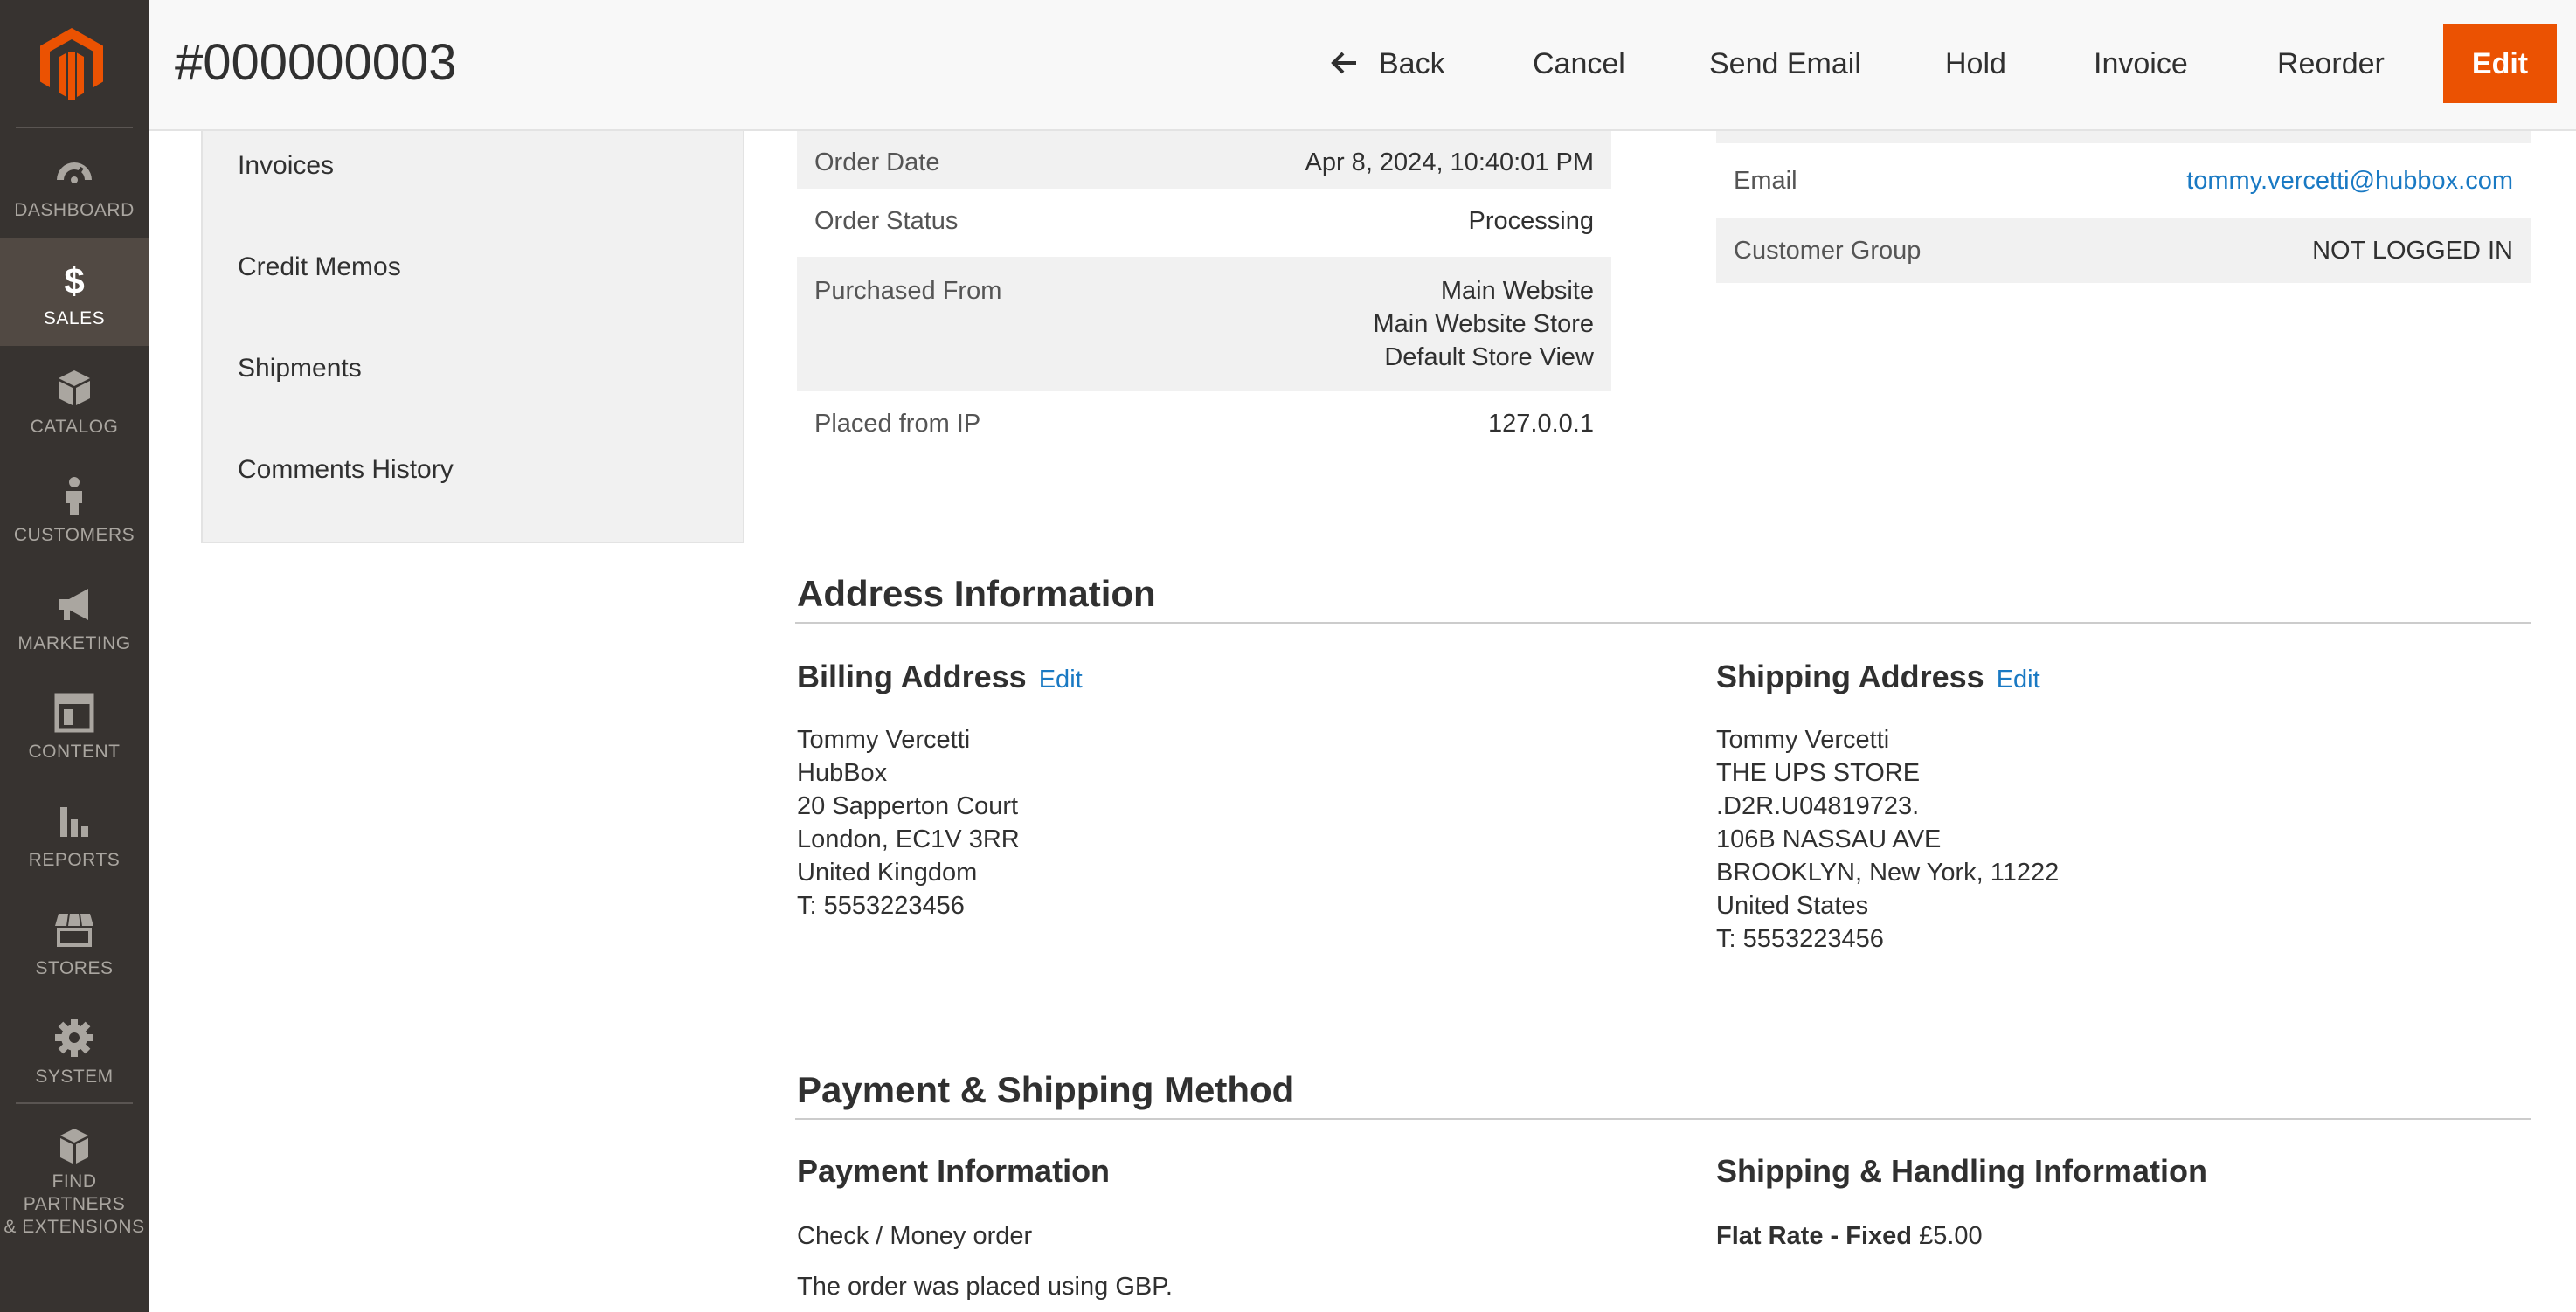 This screenshot has width=2576, height=1312. Describe the element at coordinates (2500, 63) in the screenshot. I see `edit-button: Edit` at that location.